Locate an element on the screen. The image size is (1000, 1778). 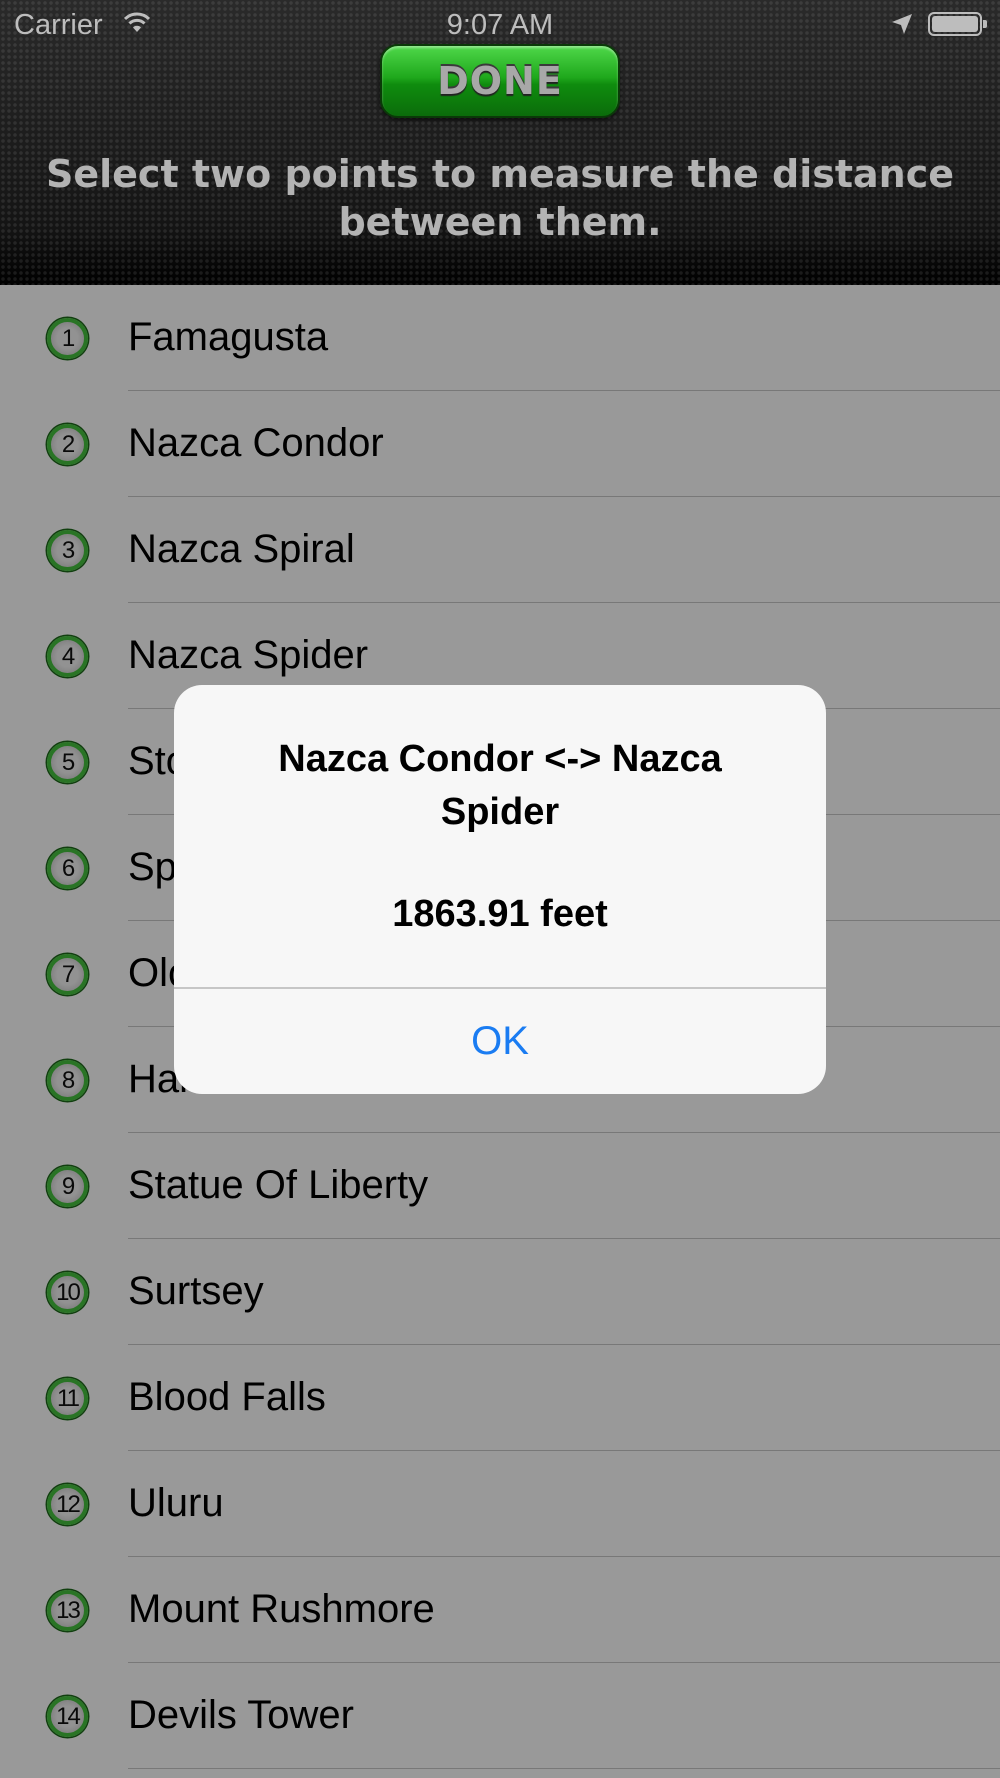
status-time: 9:07 AM is located at coordinates (500, 25).